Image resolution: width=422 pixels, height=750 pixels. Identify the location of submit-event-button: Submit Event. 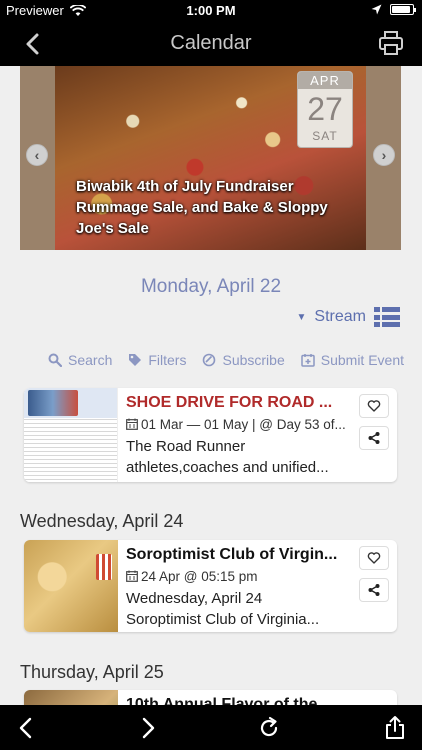
(352, 360).